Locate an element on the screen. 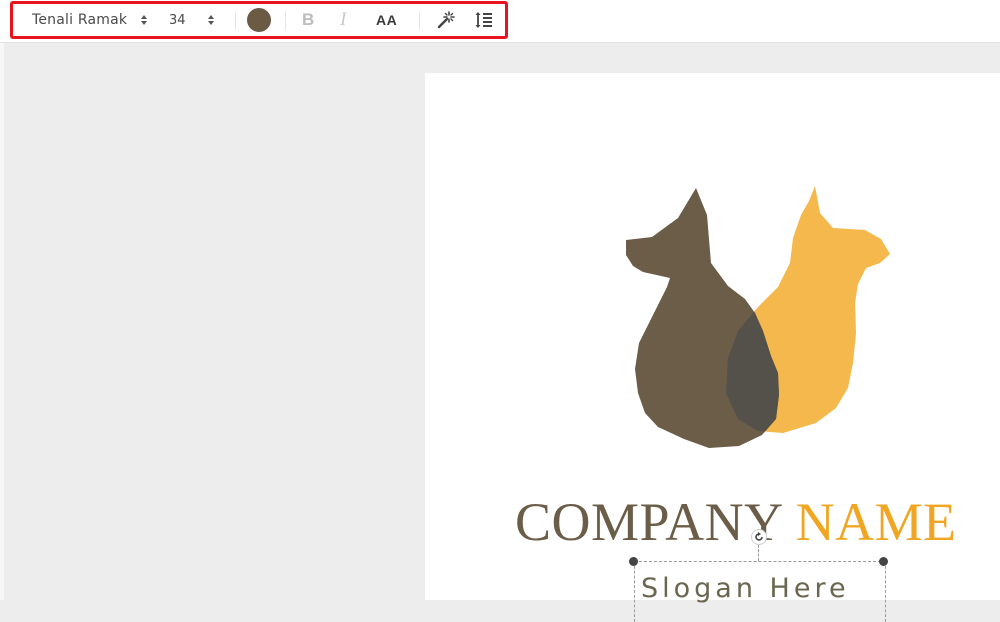 Image resolution: width=1000 pixels, height=622 pixels. color-swatch is located at coordinates (259, 20).